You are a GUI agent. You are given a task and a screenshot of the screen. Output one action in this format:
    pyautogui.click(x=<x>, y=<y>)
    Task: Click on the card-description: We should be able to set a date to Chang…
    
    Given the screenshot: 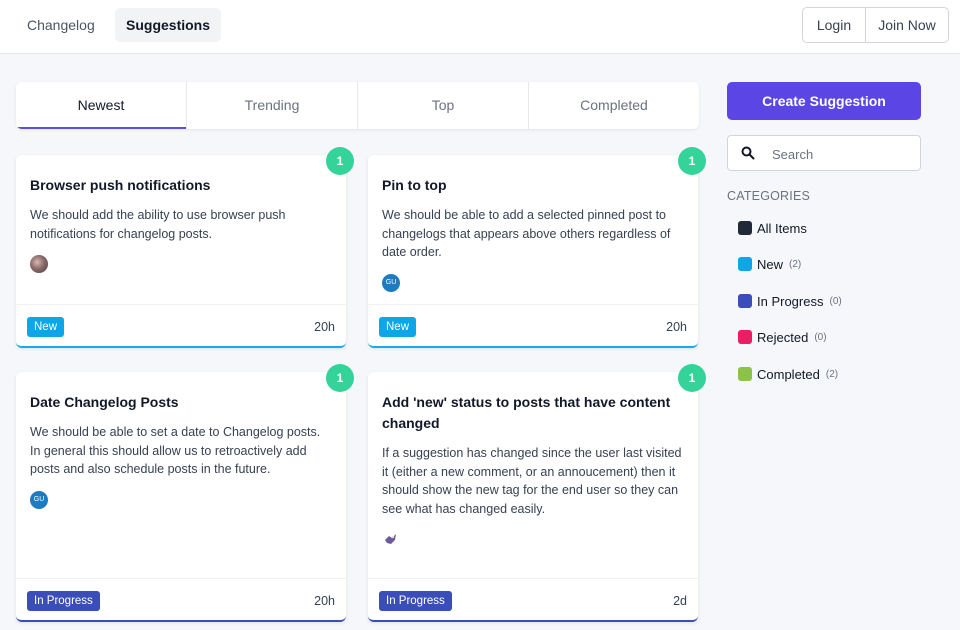 What is the action you would take?
    pyautogui.click(x=175, y=450)
    